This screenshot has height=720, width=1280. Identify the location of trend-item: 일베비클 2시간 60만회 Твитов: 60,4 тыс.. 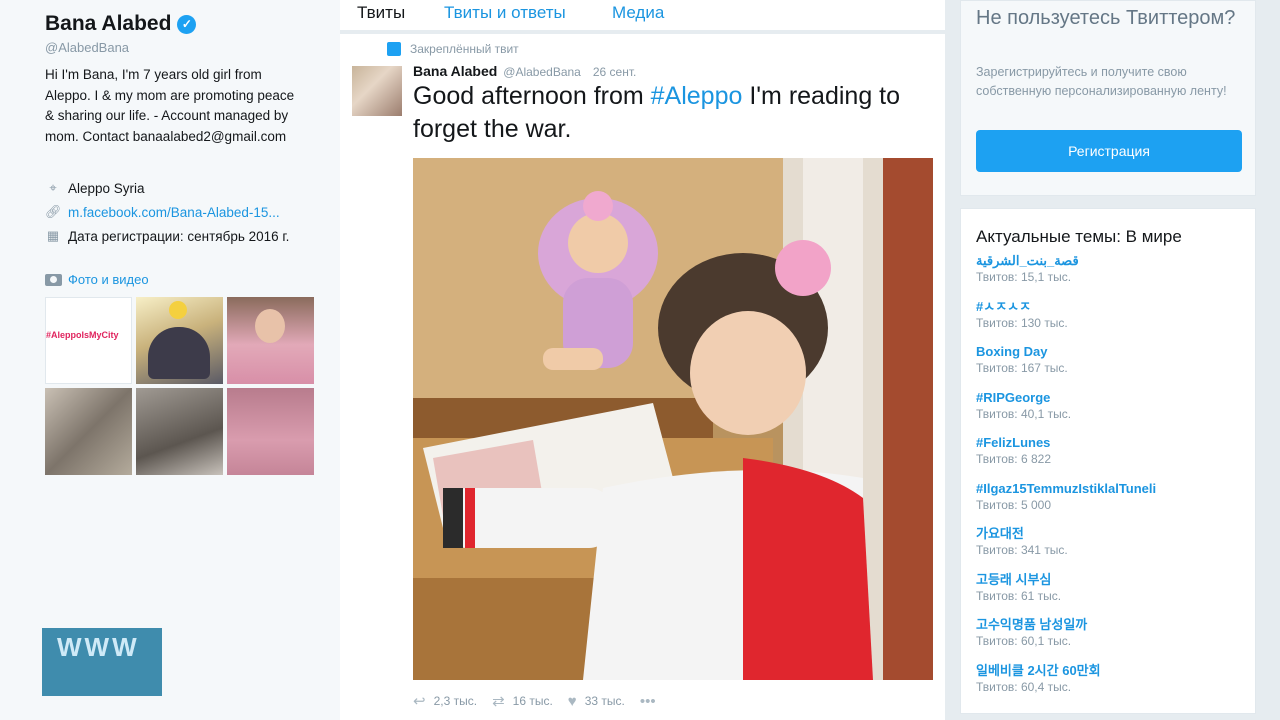
(1066, 686).